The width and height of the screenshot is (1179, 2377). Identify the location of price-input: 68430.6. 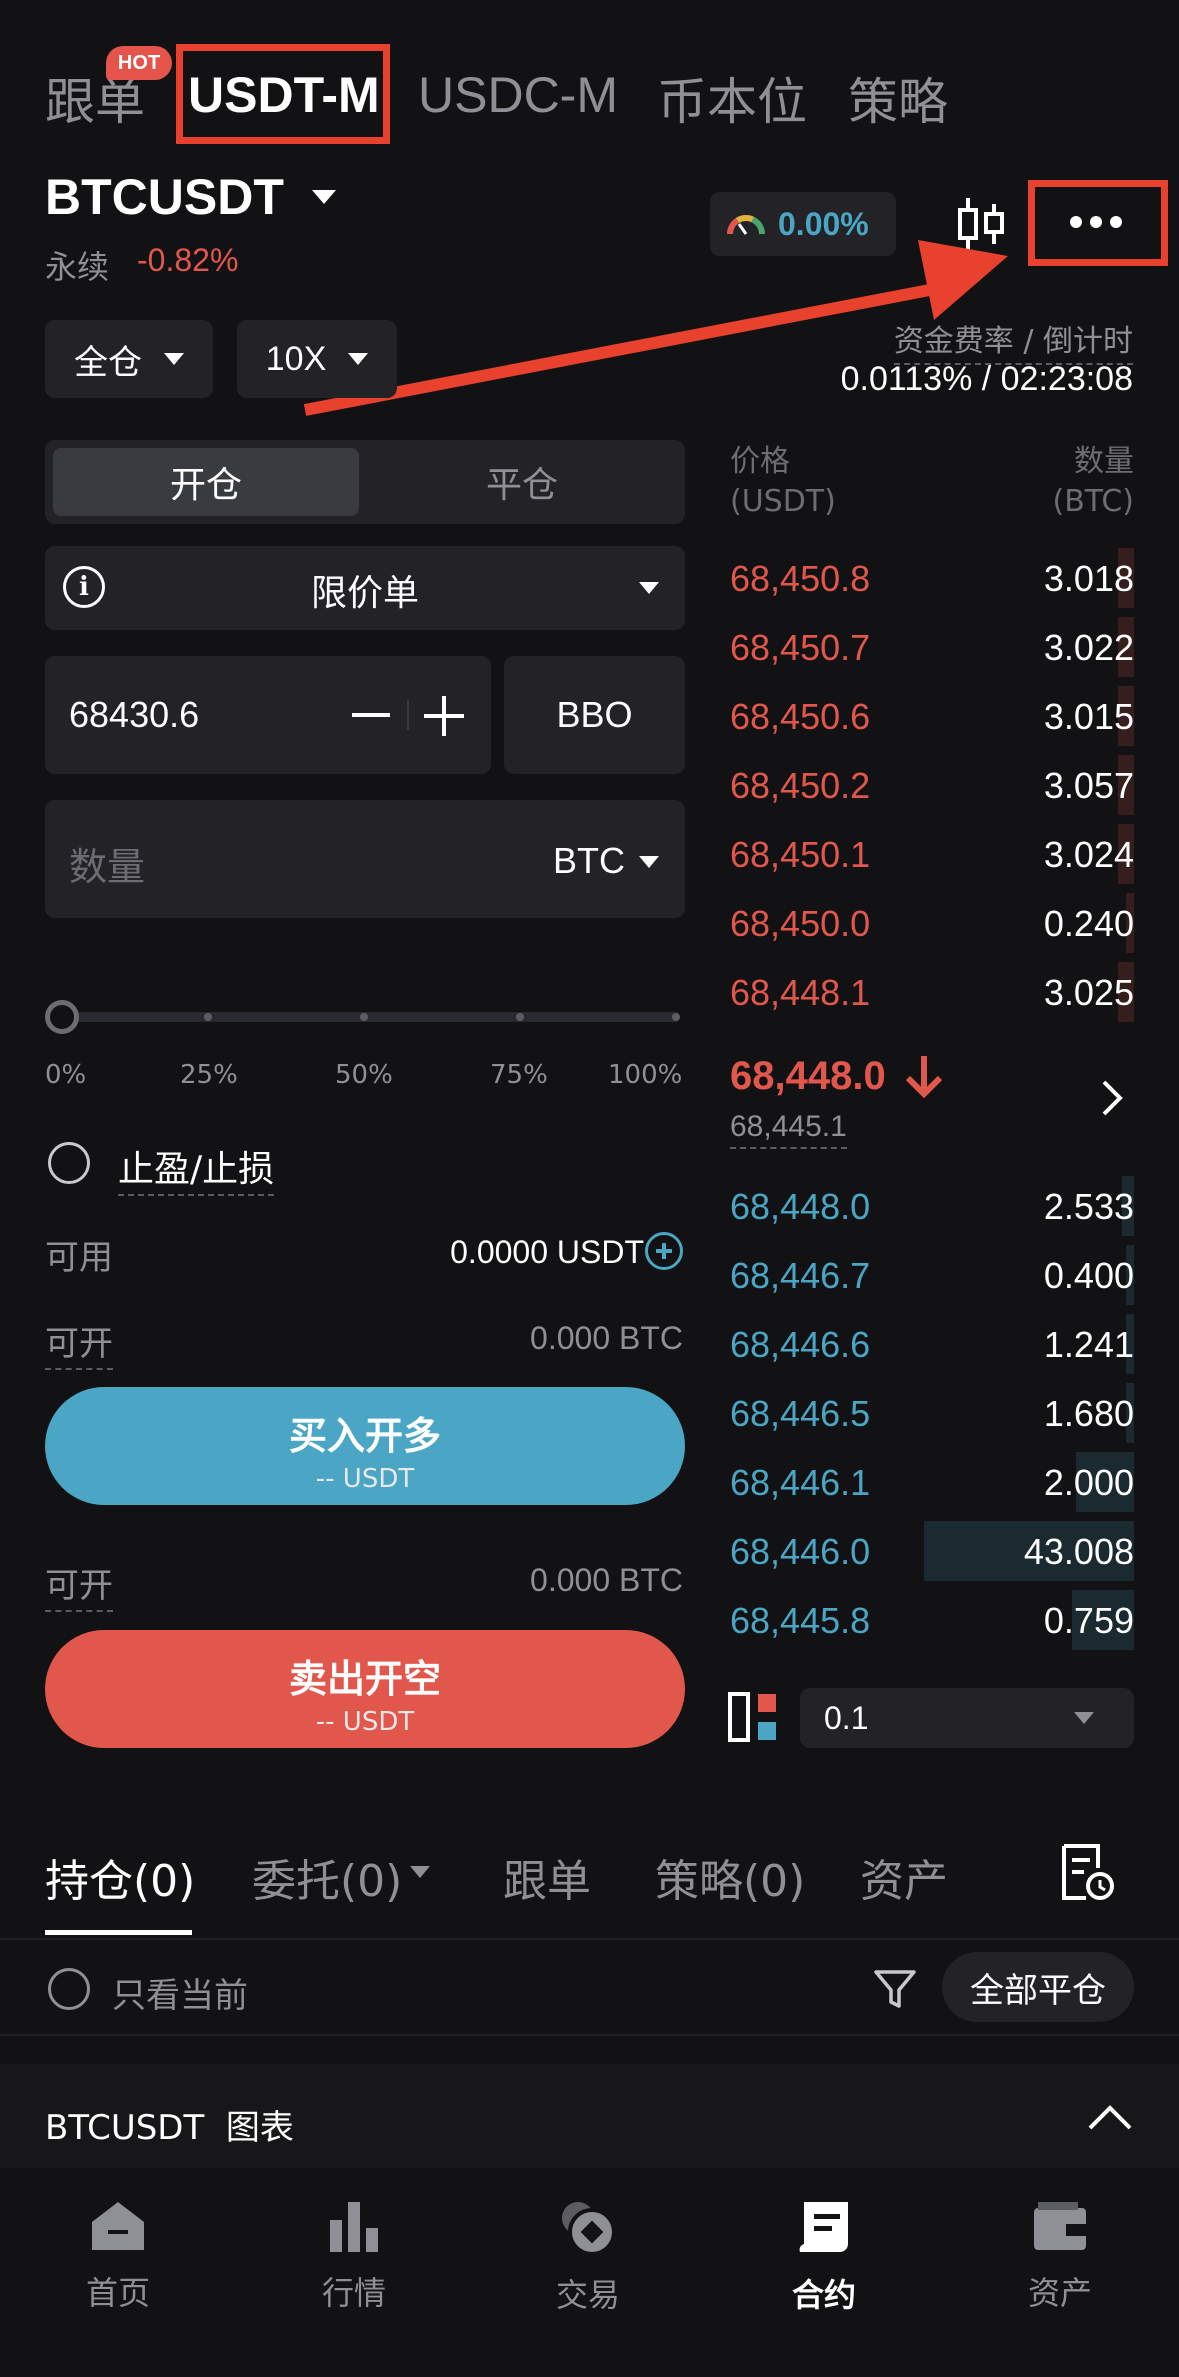
(268, 715).